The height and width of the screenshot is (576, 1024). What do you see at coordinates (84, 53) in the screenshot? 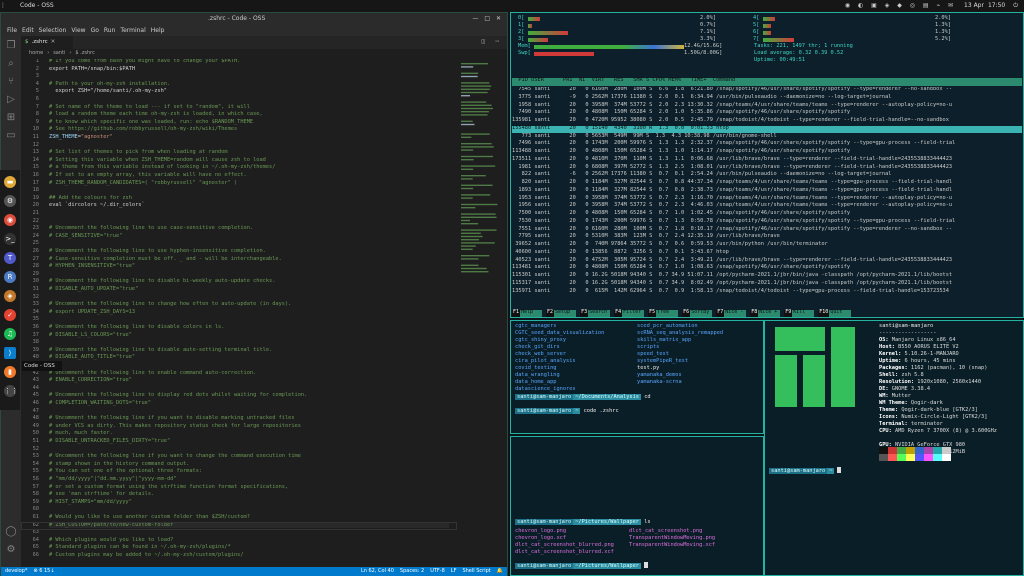
I see `breadcrumb-file: $ .zshrc` at bounding box center [84, 53].